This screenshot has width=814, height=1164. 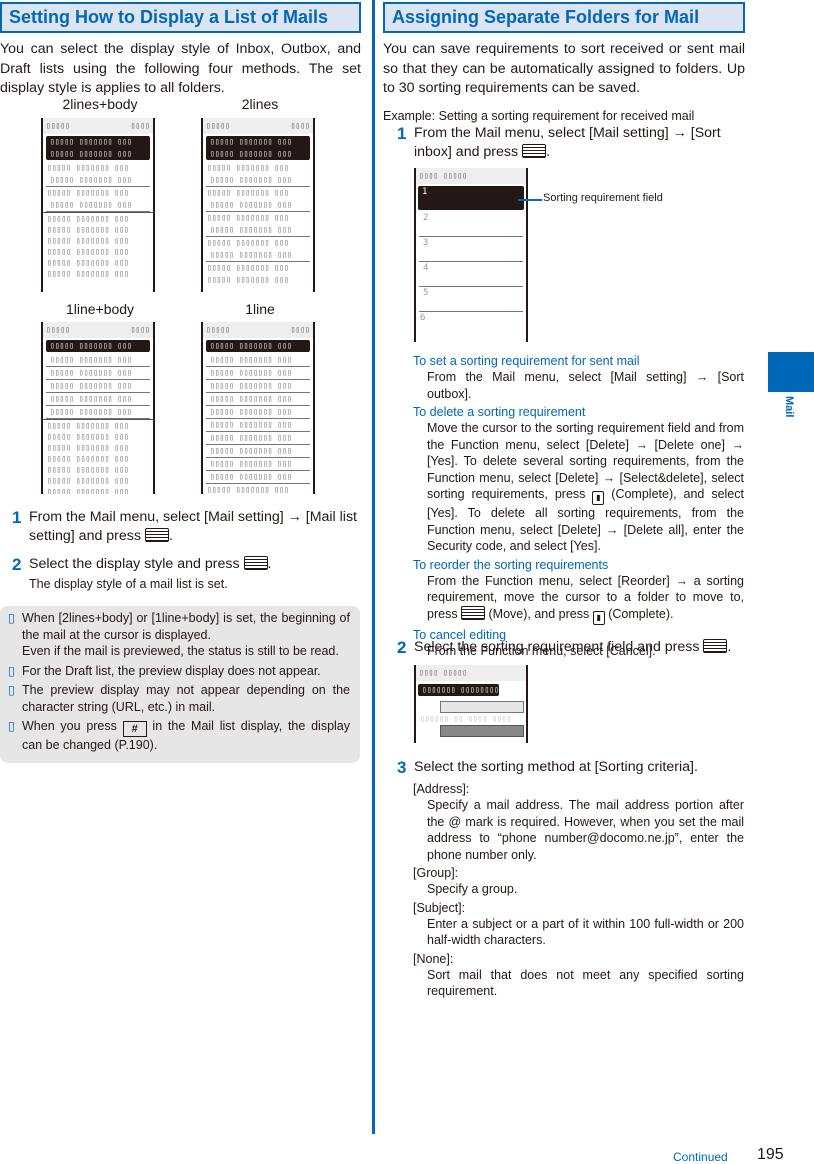 I want to click on continued-label: Continued, so click(x=700, y=1157).